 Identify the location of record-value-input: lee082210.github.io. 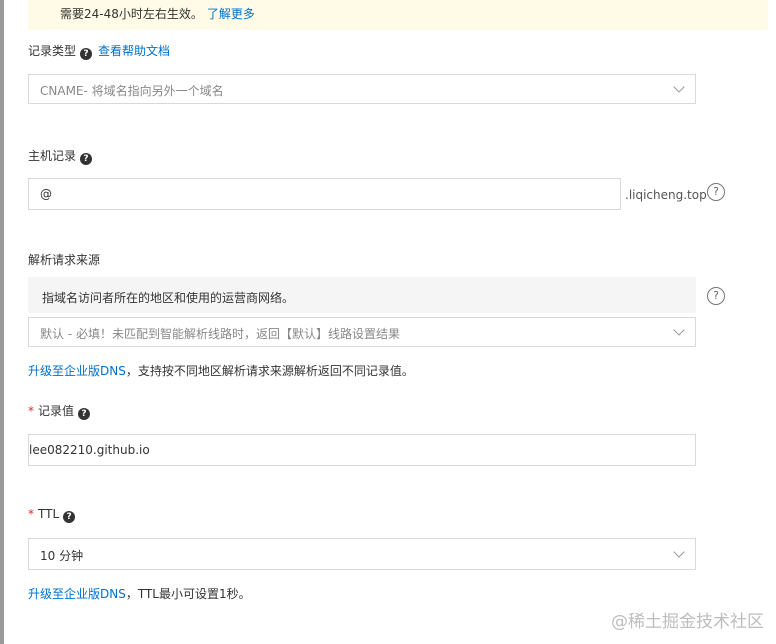
(362, 450).